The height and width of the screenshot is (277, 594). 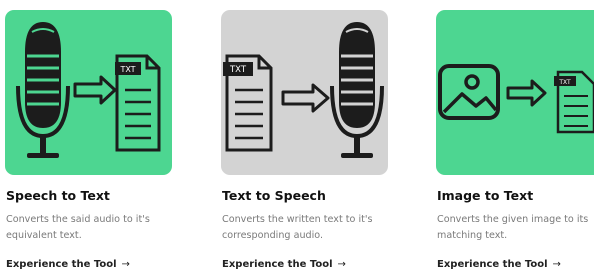 What do you see at coordinates (138, 103) in the screenshot?
I see `txt-document-icon: TXT` at bounding box center [138, 103].